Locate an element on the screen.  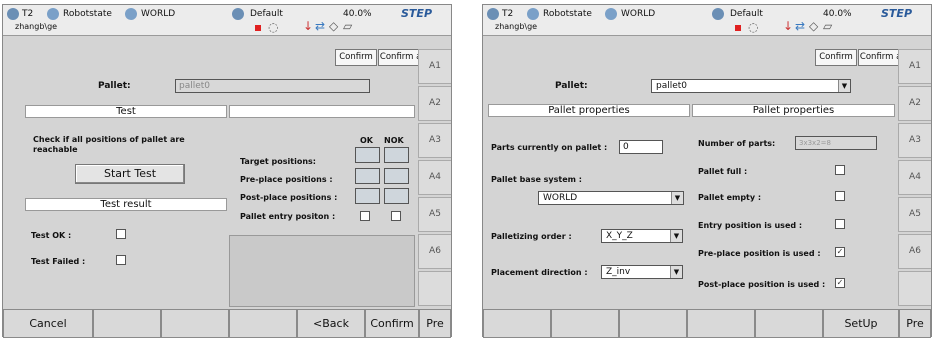
target-nok-box is located at coordinates (396, 155).